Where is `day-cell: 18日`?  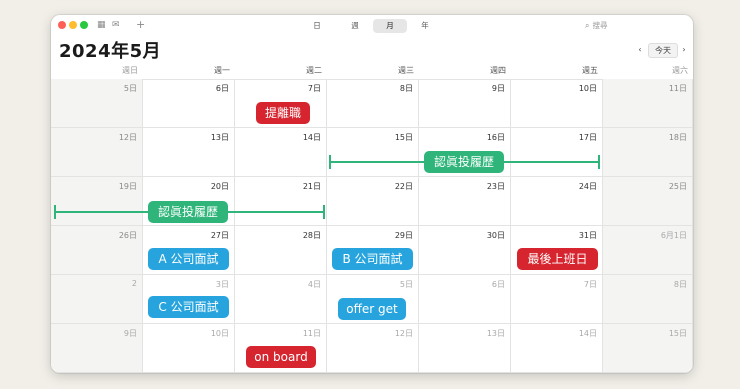 day-cell: 18日 is located at coordinates (648, 152).